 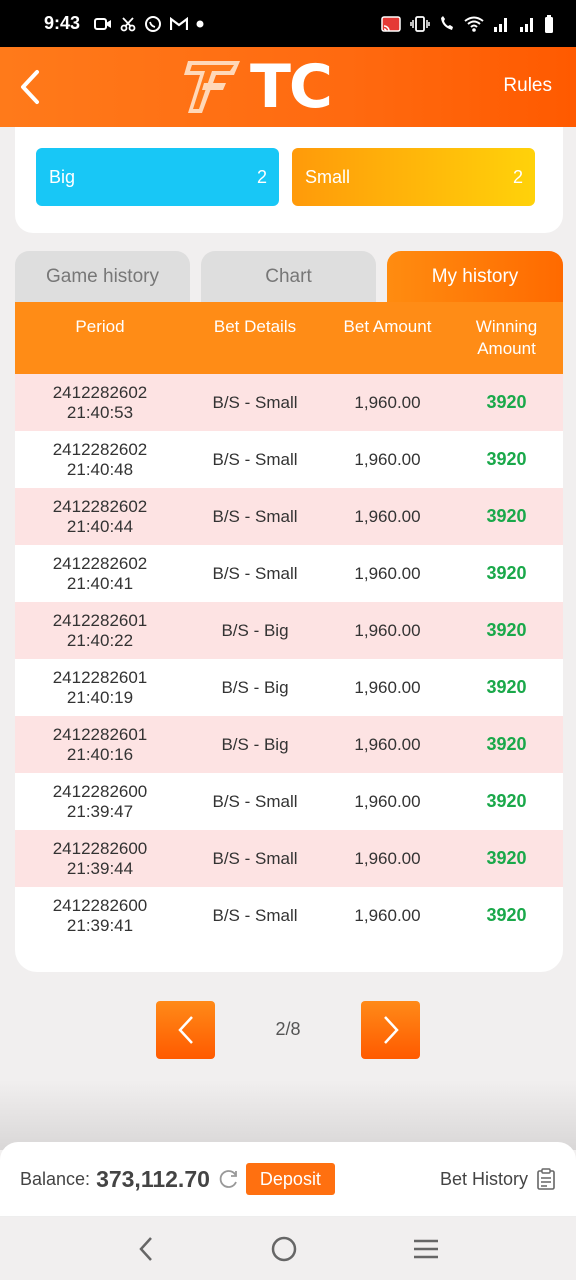 I want to click on small-option-label: Small, so click(x=328, y=176).